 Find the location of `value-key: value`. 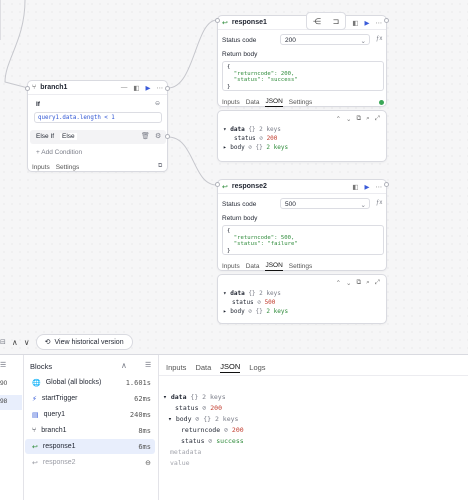

value-key: value is located at coordinates (180, 463).